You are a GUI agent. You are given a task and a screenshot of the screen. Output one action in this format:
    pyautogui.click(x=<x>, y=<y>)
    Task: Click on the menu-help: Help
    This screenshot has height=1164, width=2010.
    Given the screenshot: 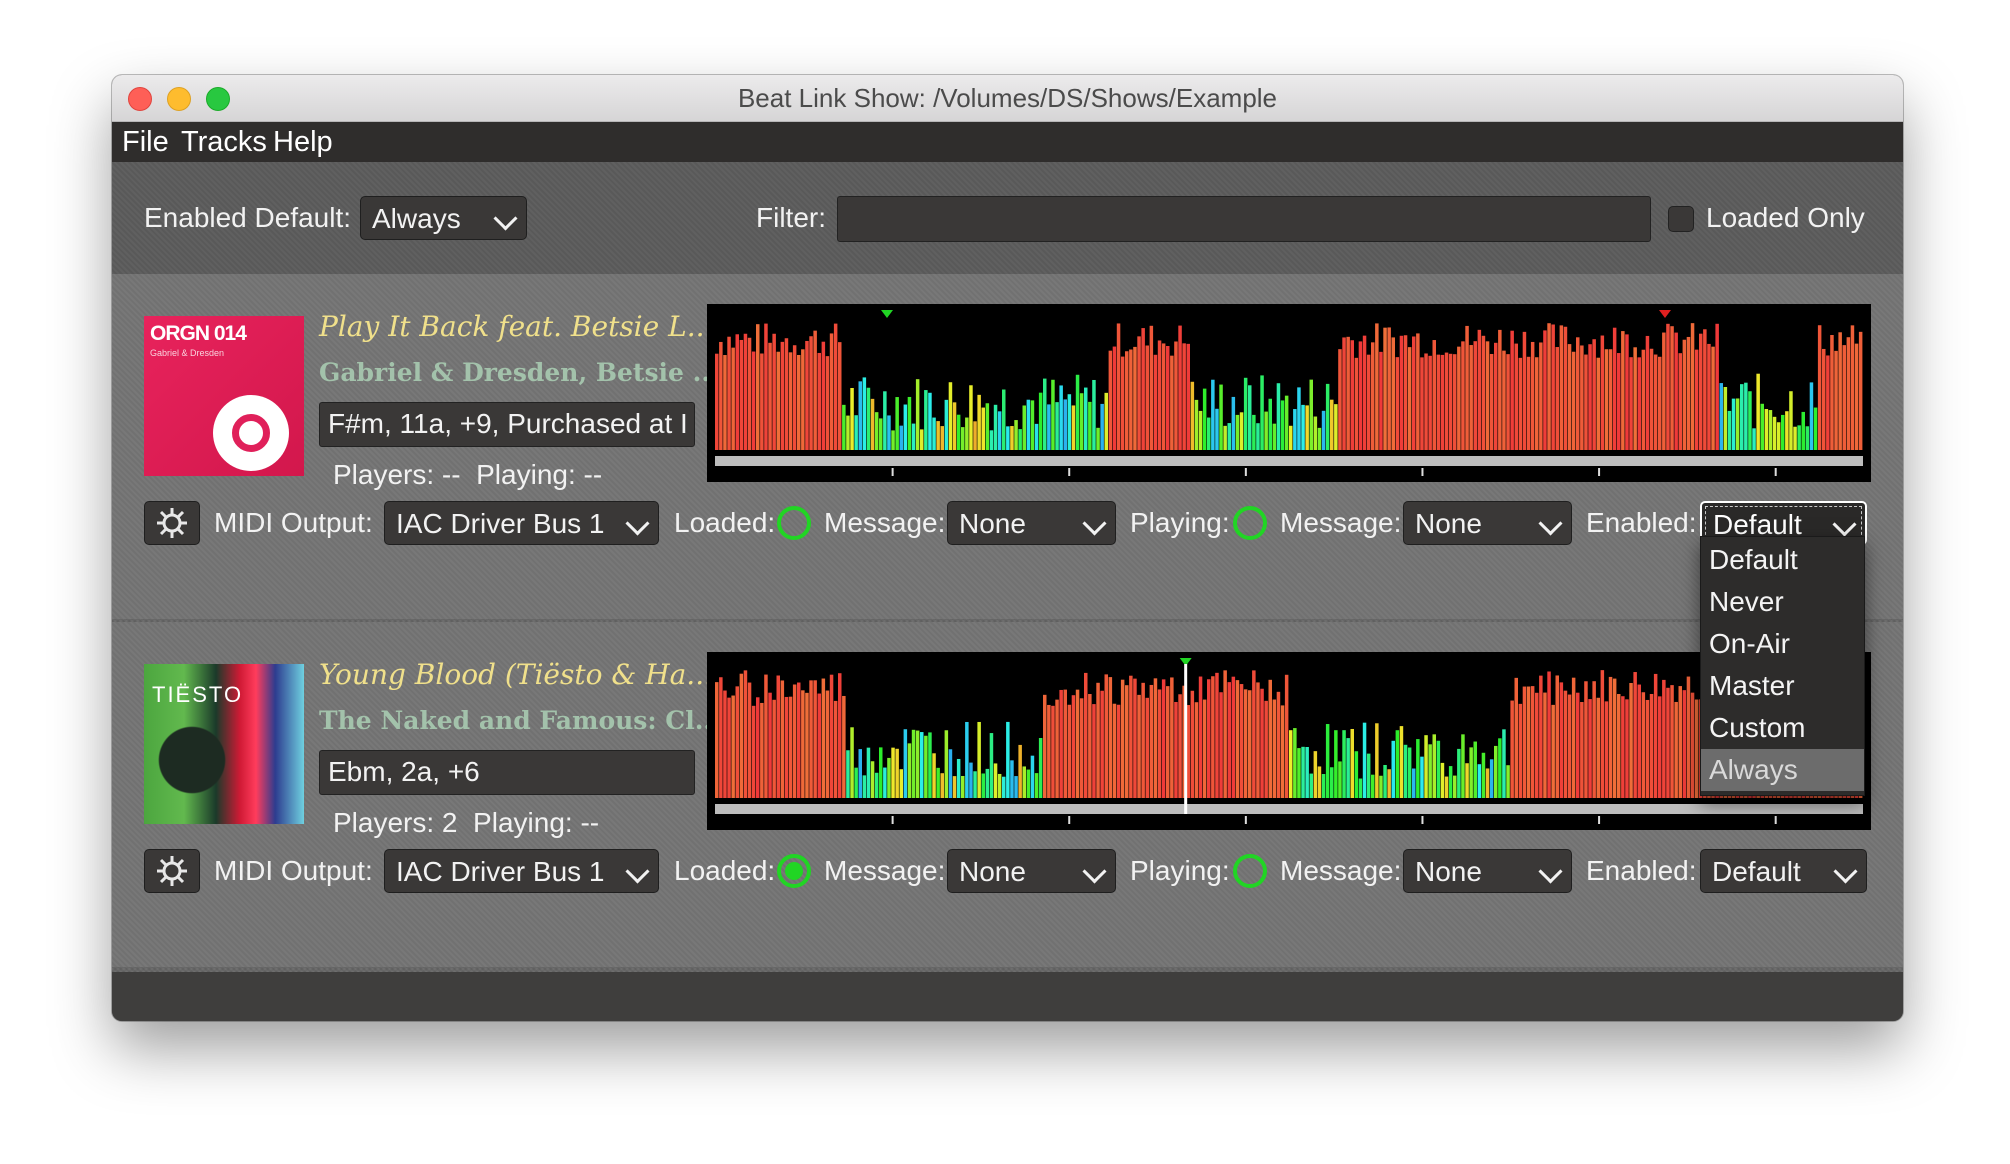 What is the action you would take?
    pyautogui.click(x=303, y=142)
    